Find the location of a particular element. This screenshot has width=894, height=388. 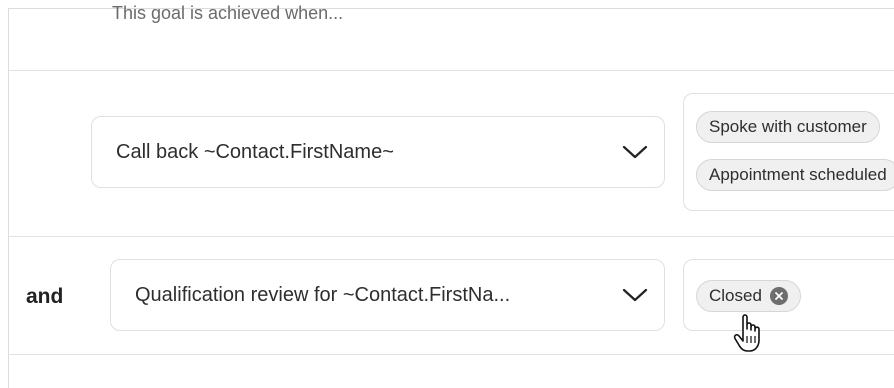

outcome-chip-label: Appointment scheduled is located at coordinates (798, 174).